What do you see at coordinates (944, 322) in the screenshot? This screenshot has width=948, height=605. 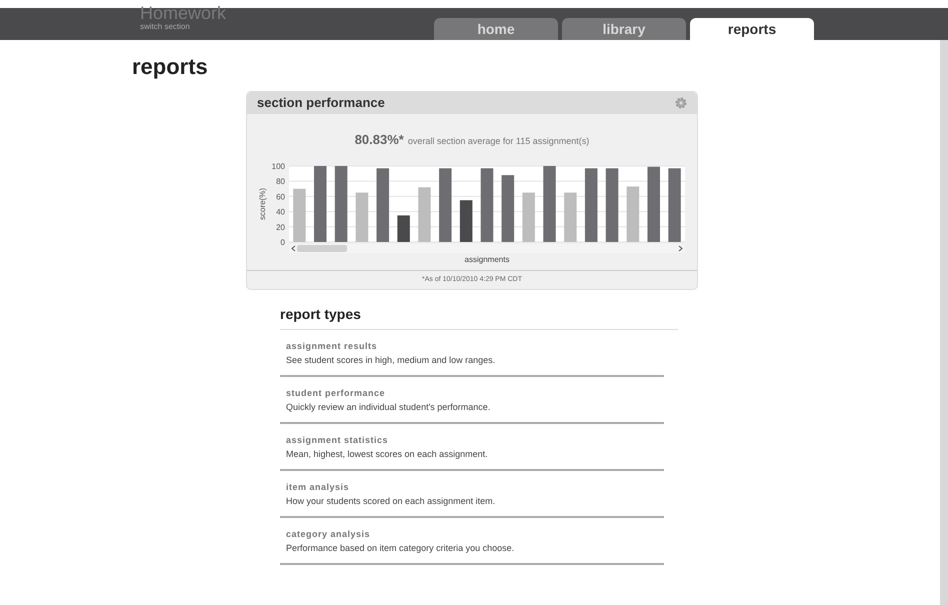 I see `scrollbar` at bounding box center [944, 322].